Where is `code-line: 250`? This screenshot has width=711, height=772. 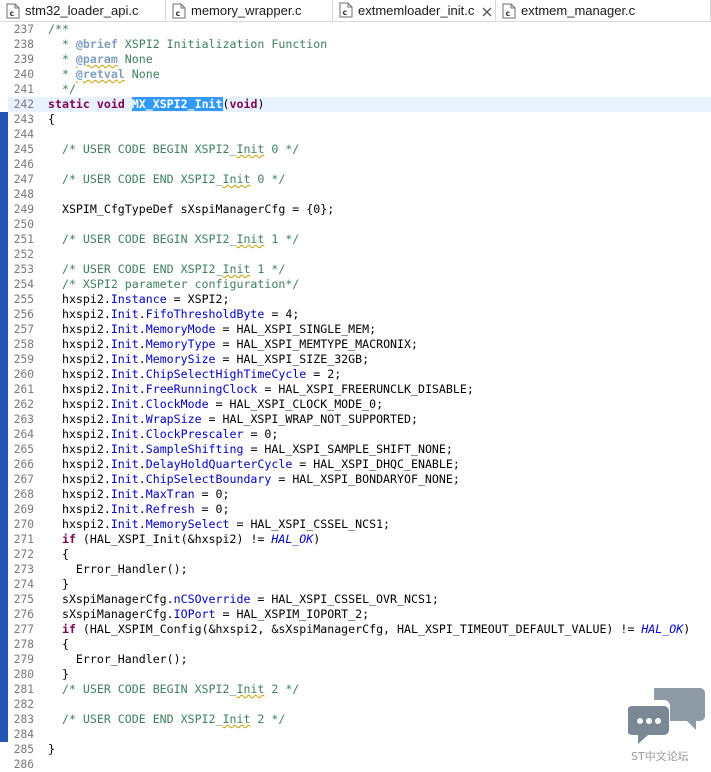 code-line: 250 is located at coordinates (355, 224).